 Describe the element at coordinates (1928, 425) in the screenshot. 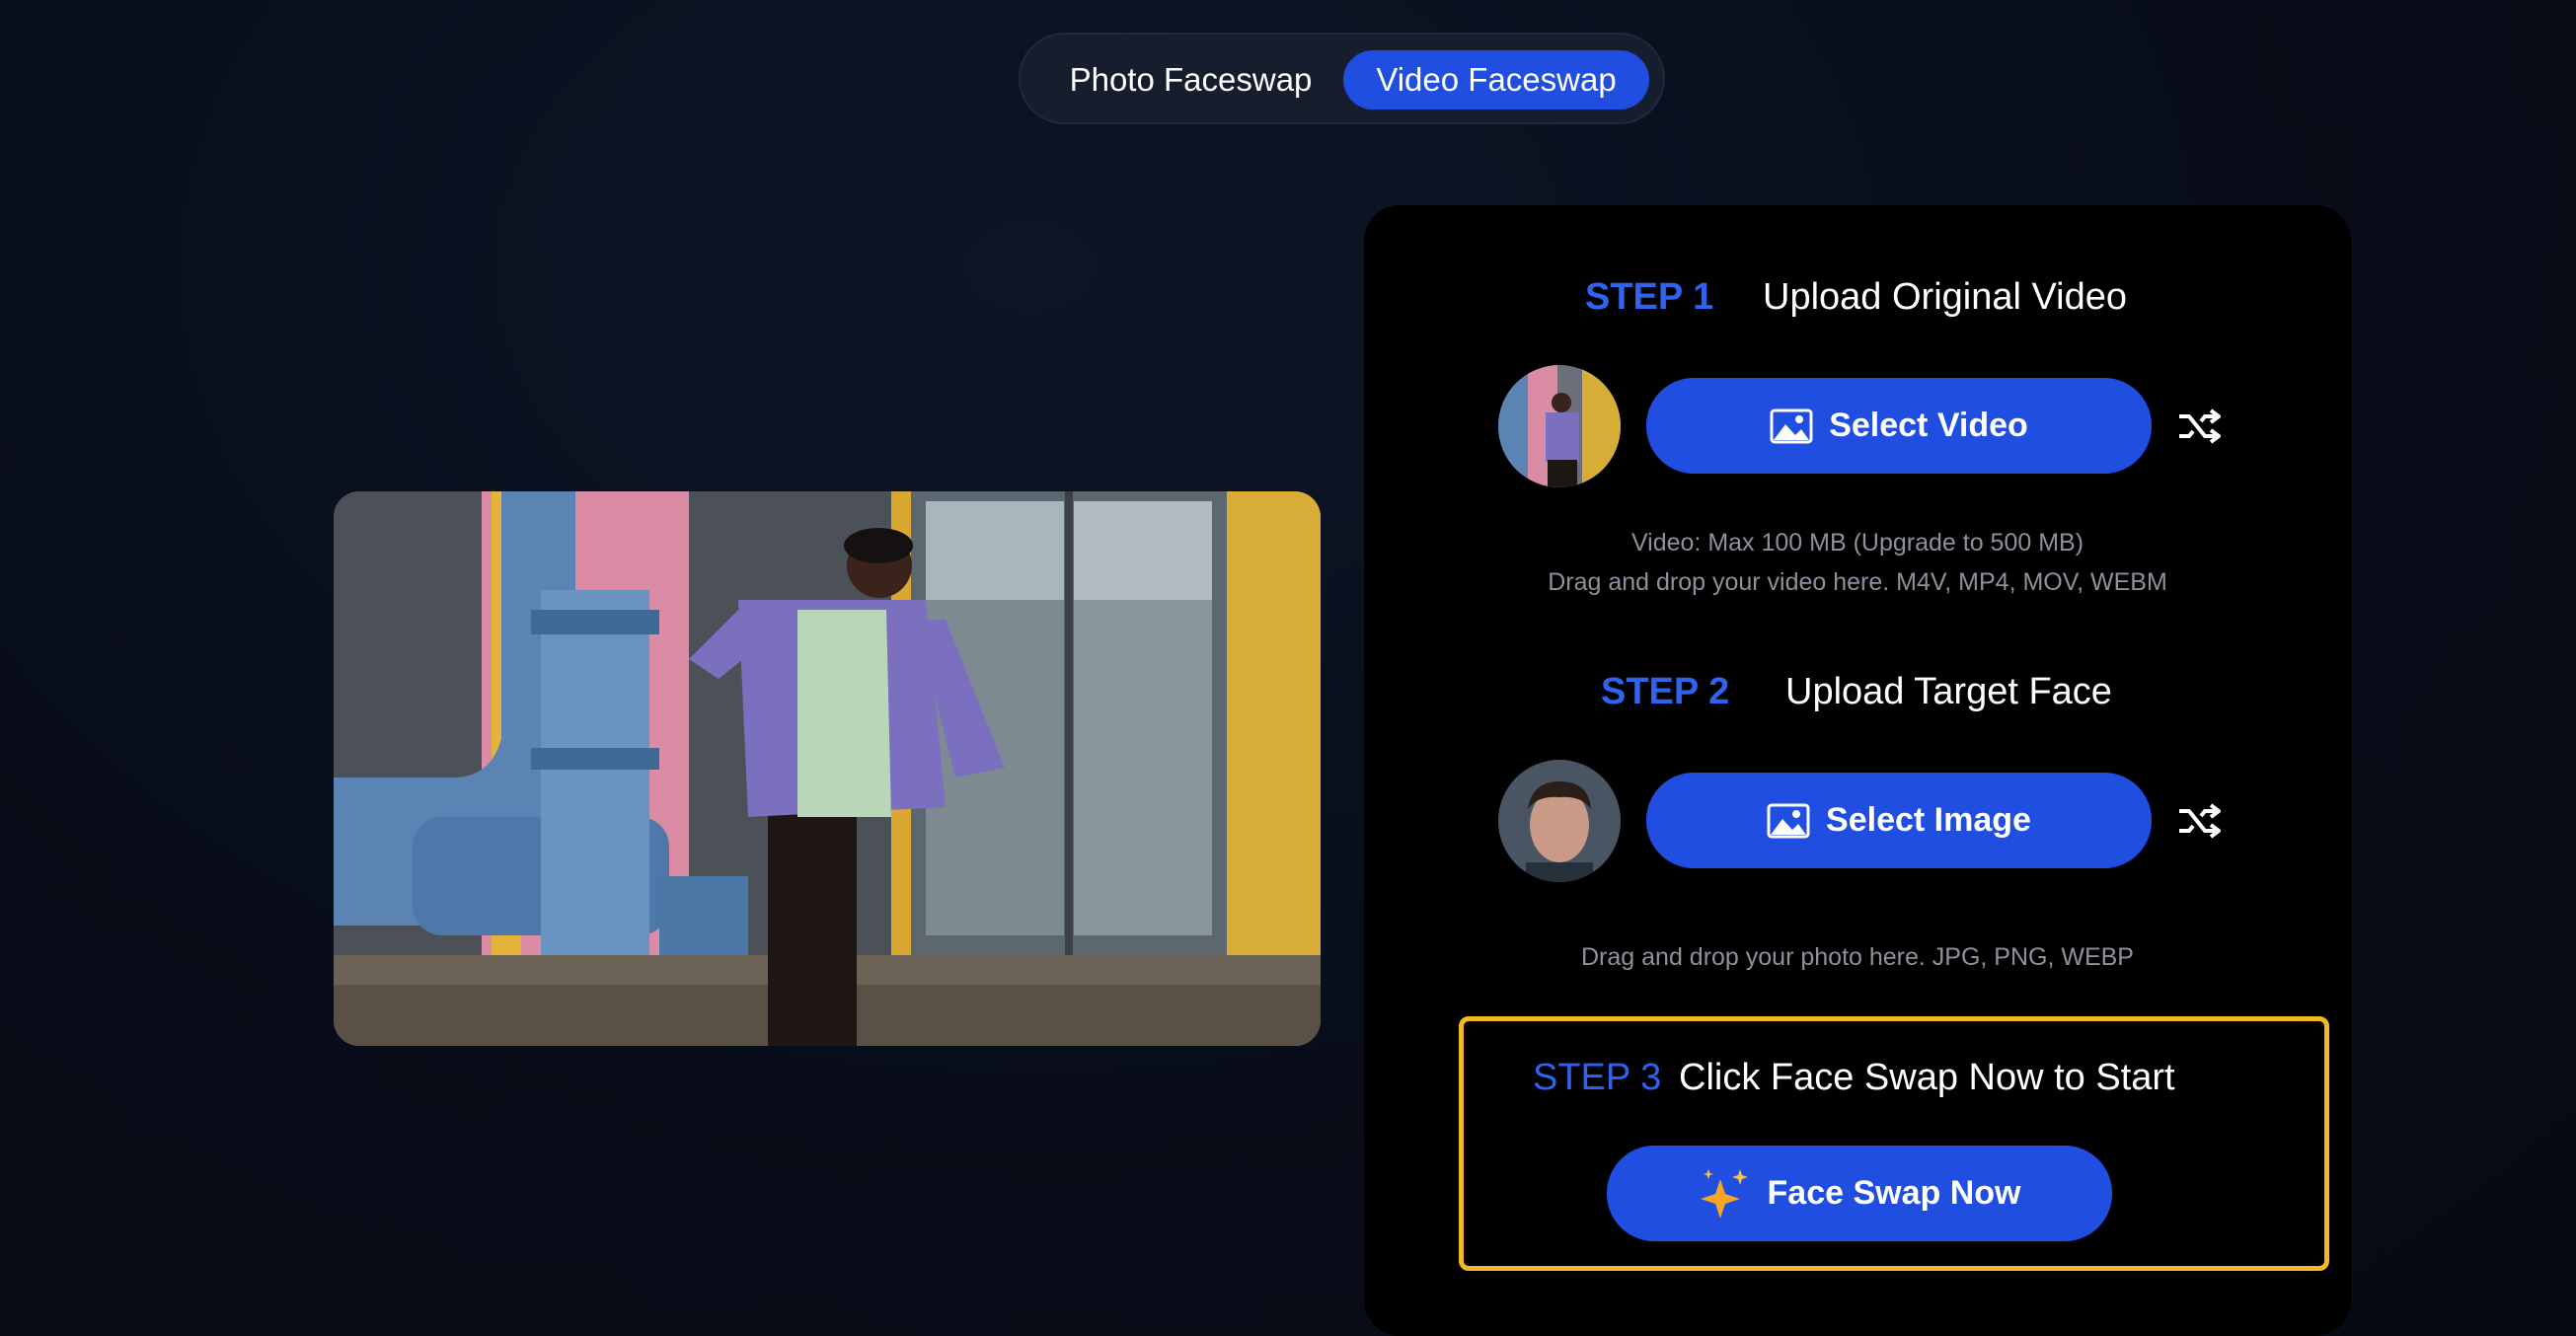

I see `select-video-label: Select Video` at that location.